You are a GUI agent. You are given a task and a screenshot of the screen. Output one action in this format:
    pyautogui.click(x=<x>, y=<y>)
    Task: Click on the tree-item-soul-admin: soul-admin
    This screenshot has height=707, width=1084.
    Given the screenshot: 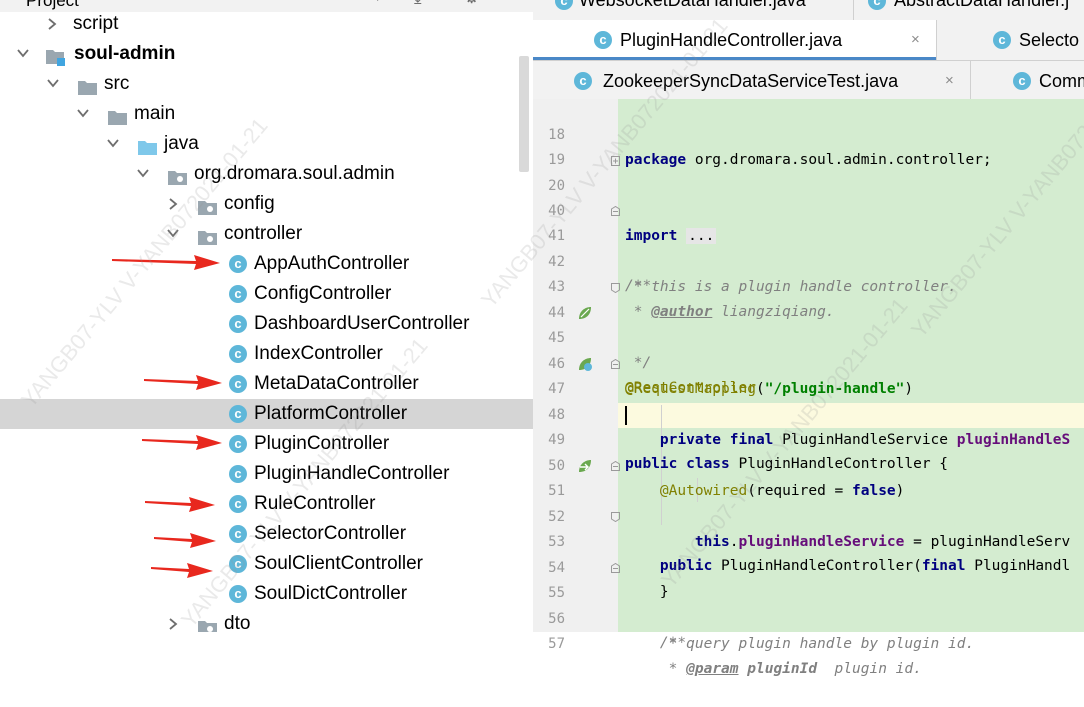 What is the action you would take?
    pyautogui.click(x=266, y=54)
    